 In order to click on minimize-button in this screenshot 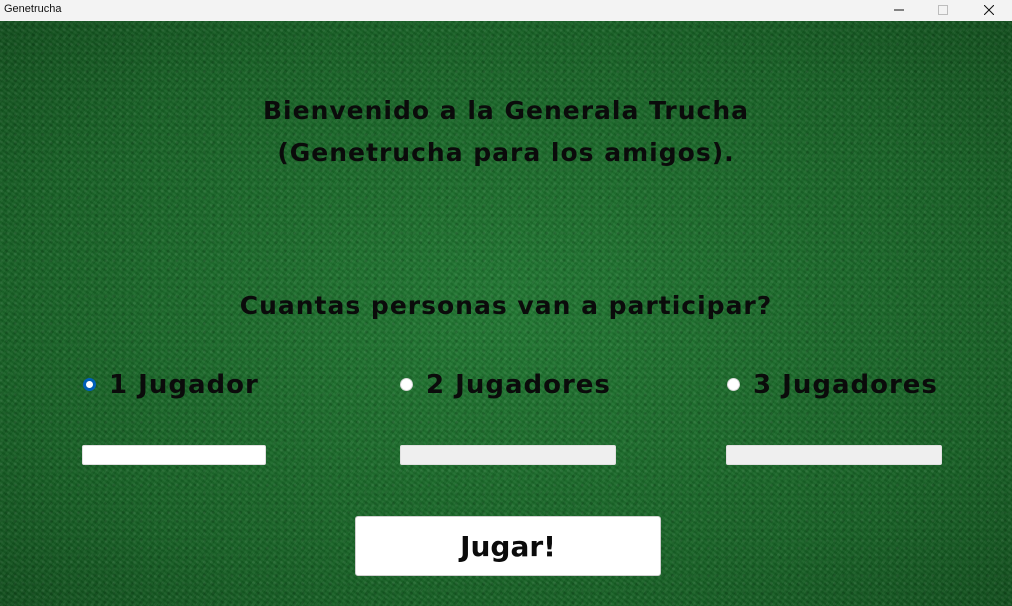, I will do `click(899, 10)`.